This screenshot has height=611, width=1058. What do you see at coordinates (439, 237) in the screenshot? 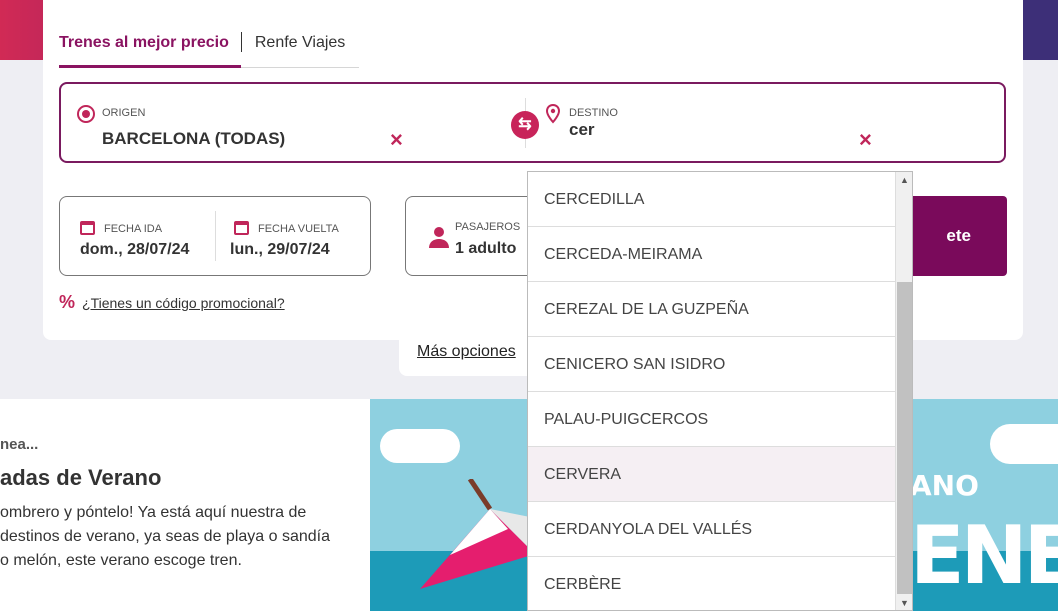
I see `person-icon` at bounding box center [439, 237].